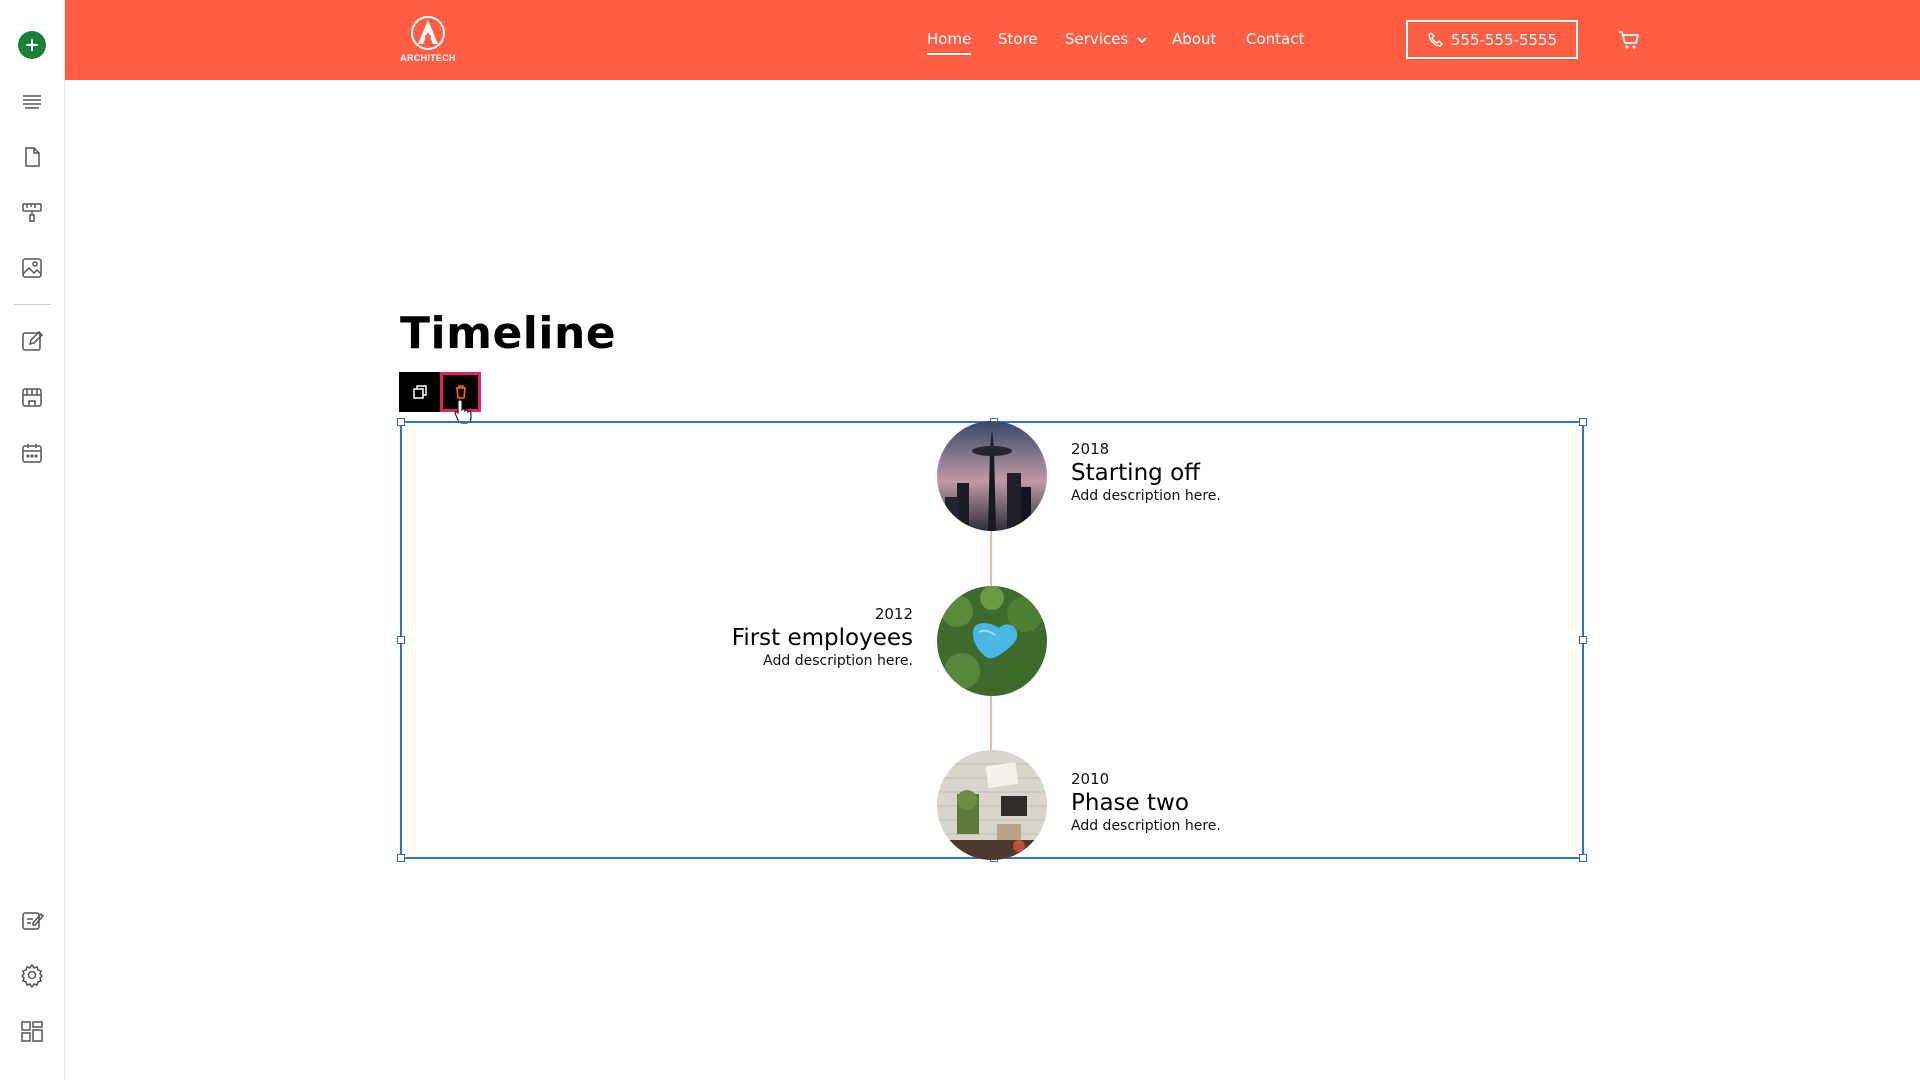 This screenshot has height=1080, width=1920. I want to click on editor-sidebar, so click(32, 540).